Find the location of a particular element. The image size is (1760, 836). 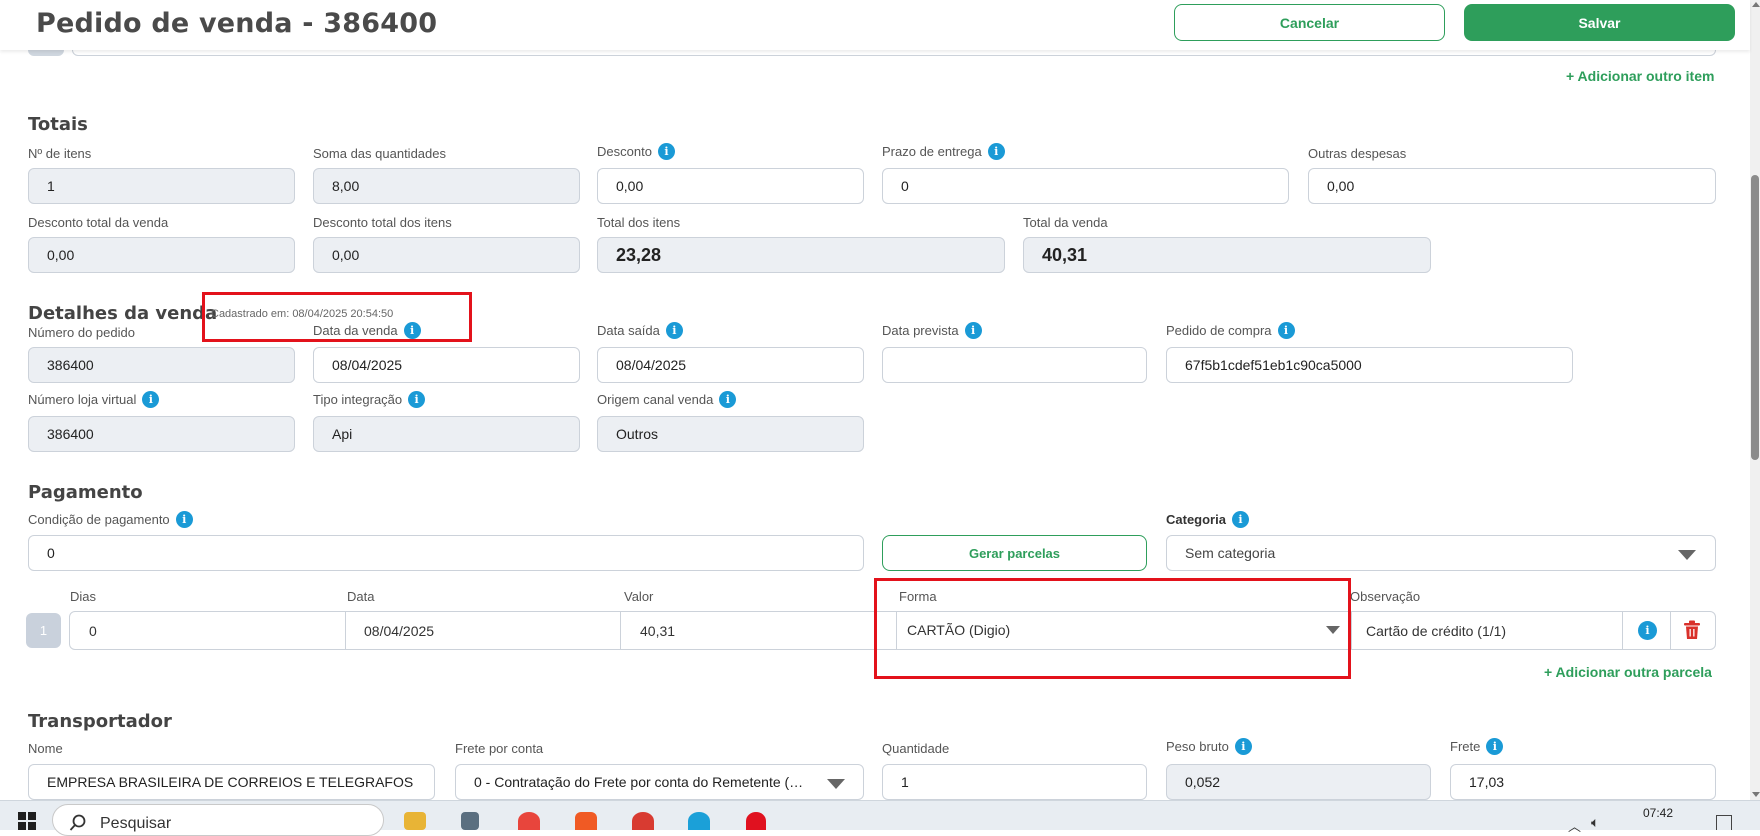

n-itens-field: 1 is located at coordinates (161, 186).